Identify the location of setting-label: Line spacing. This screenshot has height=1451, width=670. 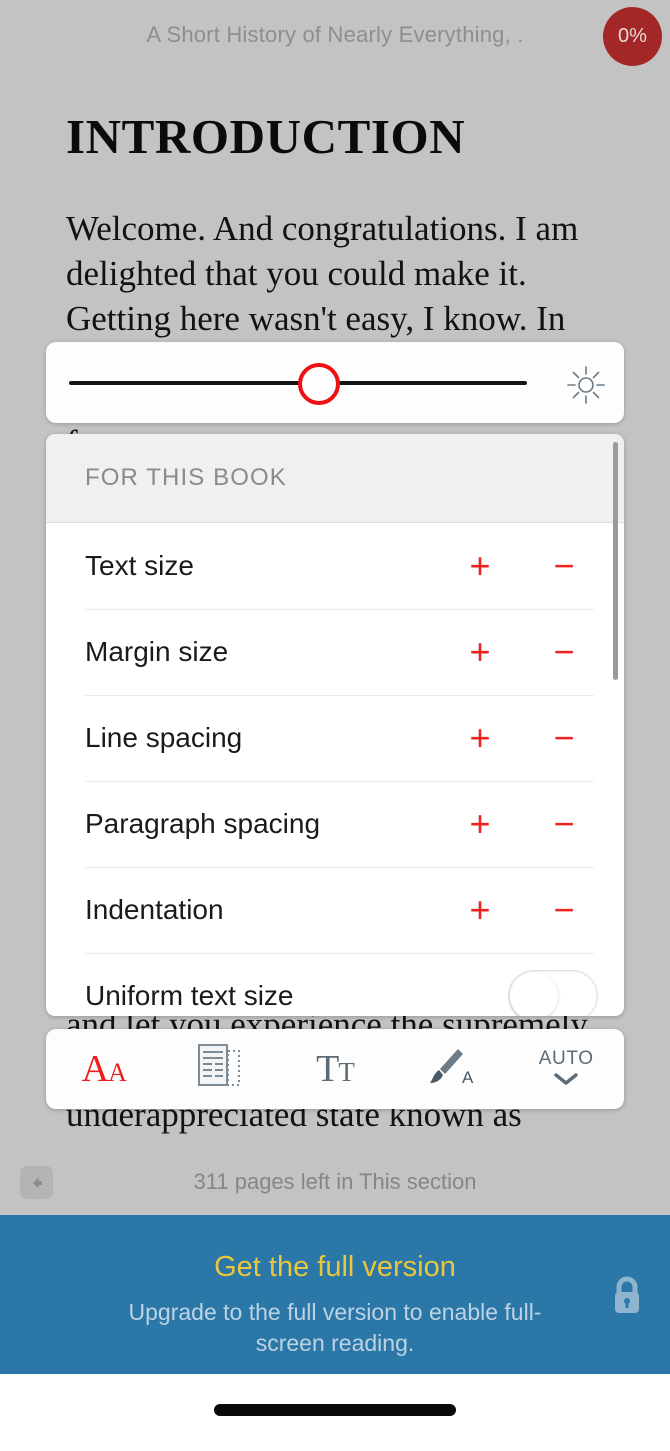
(164, 737).